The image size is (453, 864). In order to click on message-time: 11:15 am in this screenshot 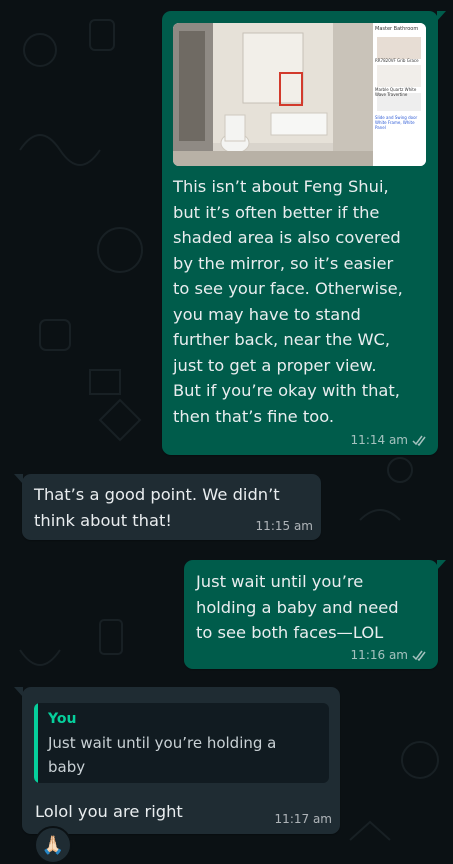, I will do `click(284, 526)`.